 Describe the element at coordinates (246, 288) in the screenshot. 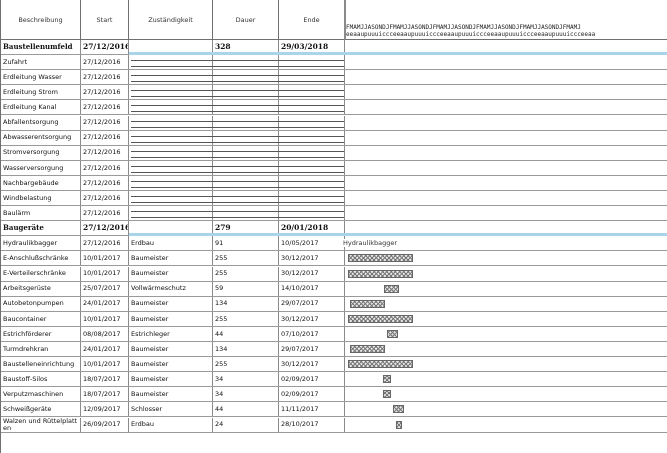

I see `row-duration: 59` at that location.